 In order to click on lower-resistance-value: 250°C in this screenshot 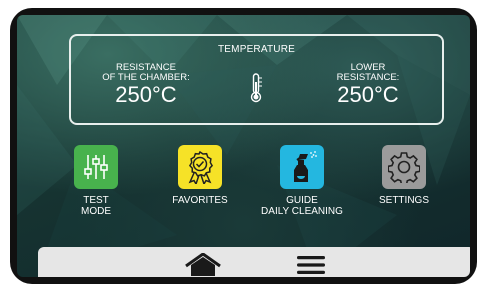, I will do `click(368, 94)`.